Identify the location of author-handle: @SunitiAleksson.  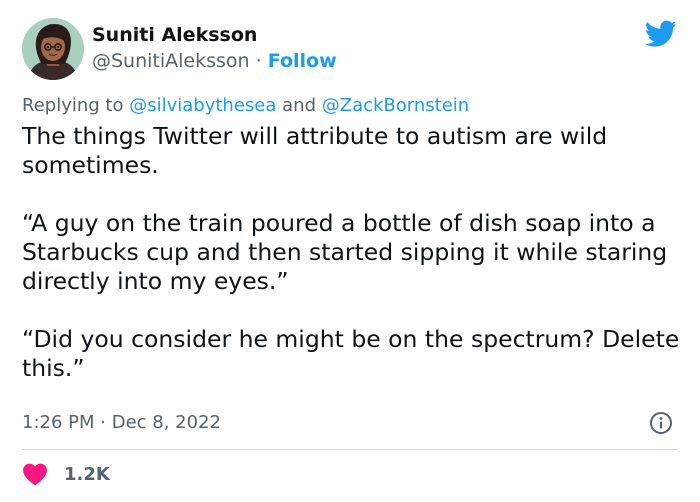
(171, 61).